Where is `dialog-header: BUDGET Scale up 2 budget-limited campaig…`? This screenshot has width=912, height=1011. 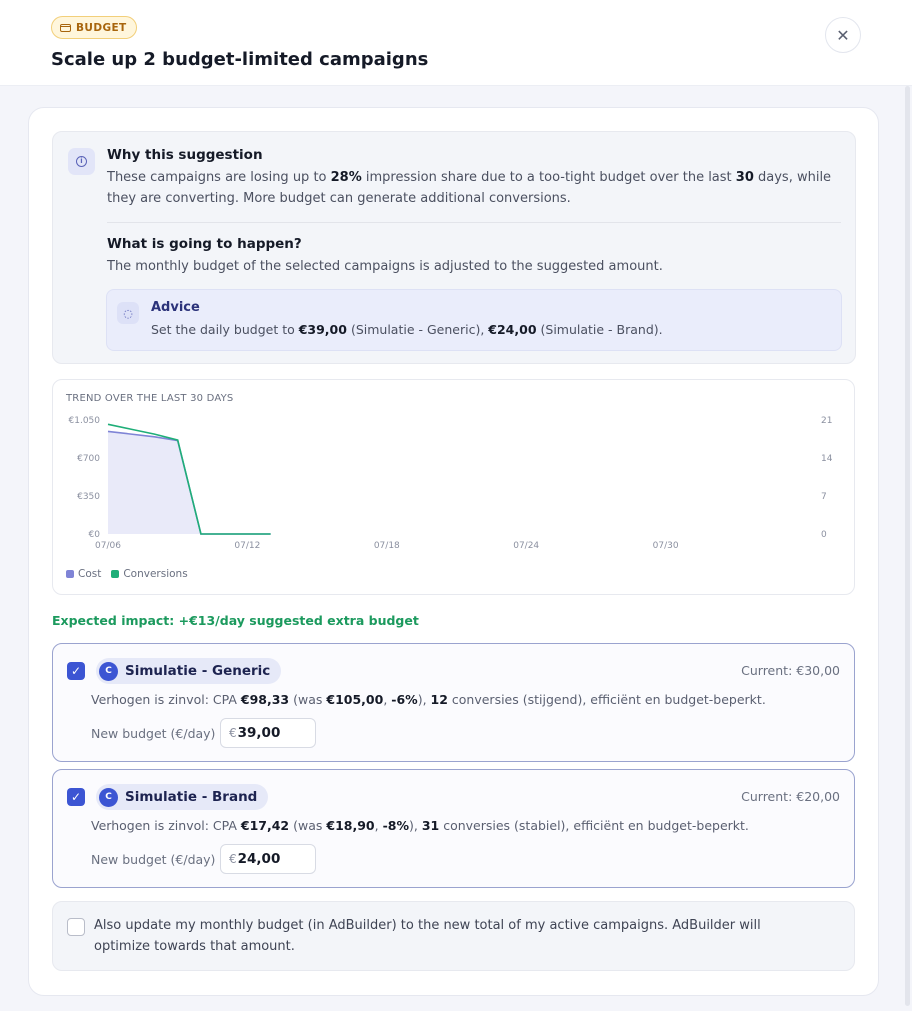
dialog-header: BUDGET Scale up 2 budget-limited campaig… is located at coordinates (456, 43).